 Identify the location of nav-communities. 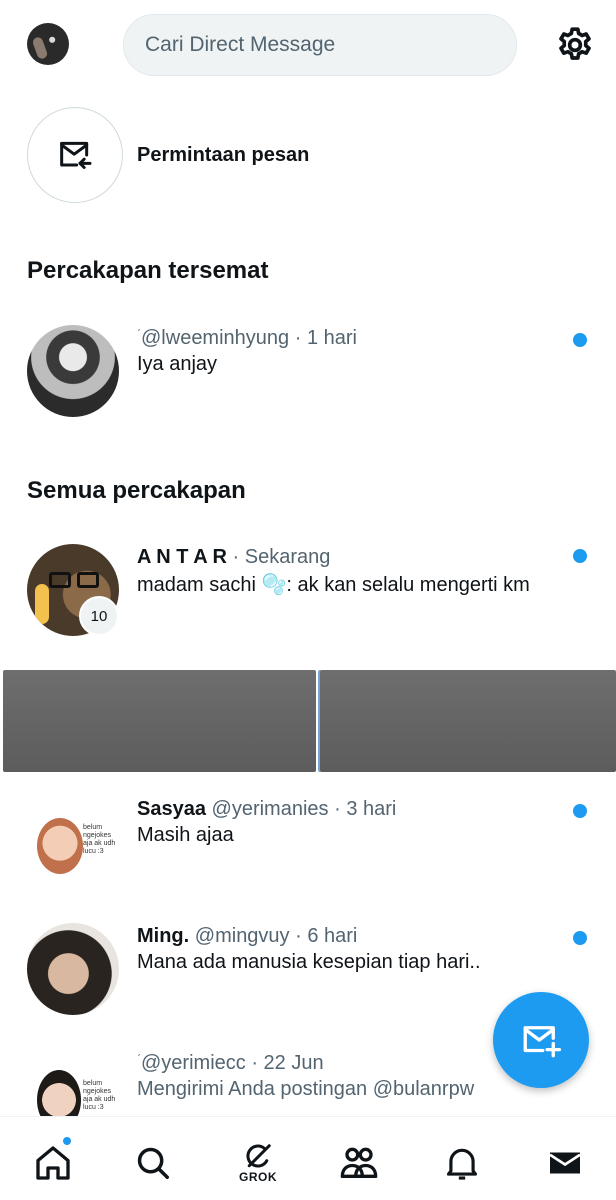
(359, 1163).